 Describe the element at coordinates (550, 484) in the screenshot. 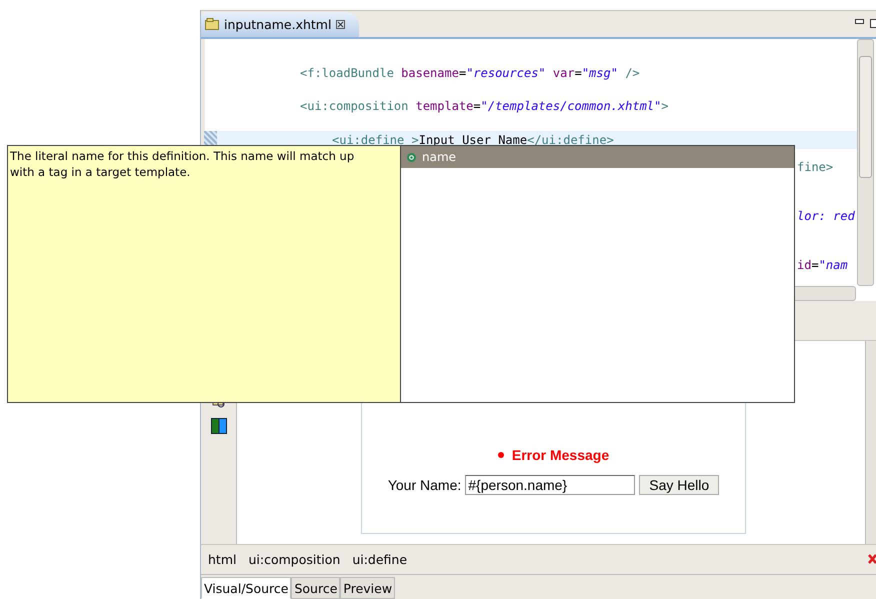

I see `name-field: #{person.name}` at that location.